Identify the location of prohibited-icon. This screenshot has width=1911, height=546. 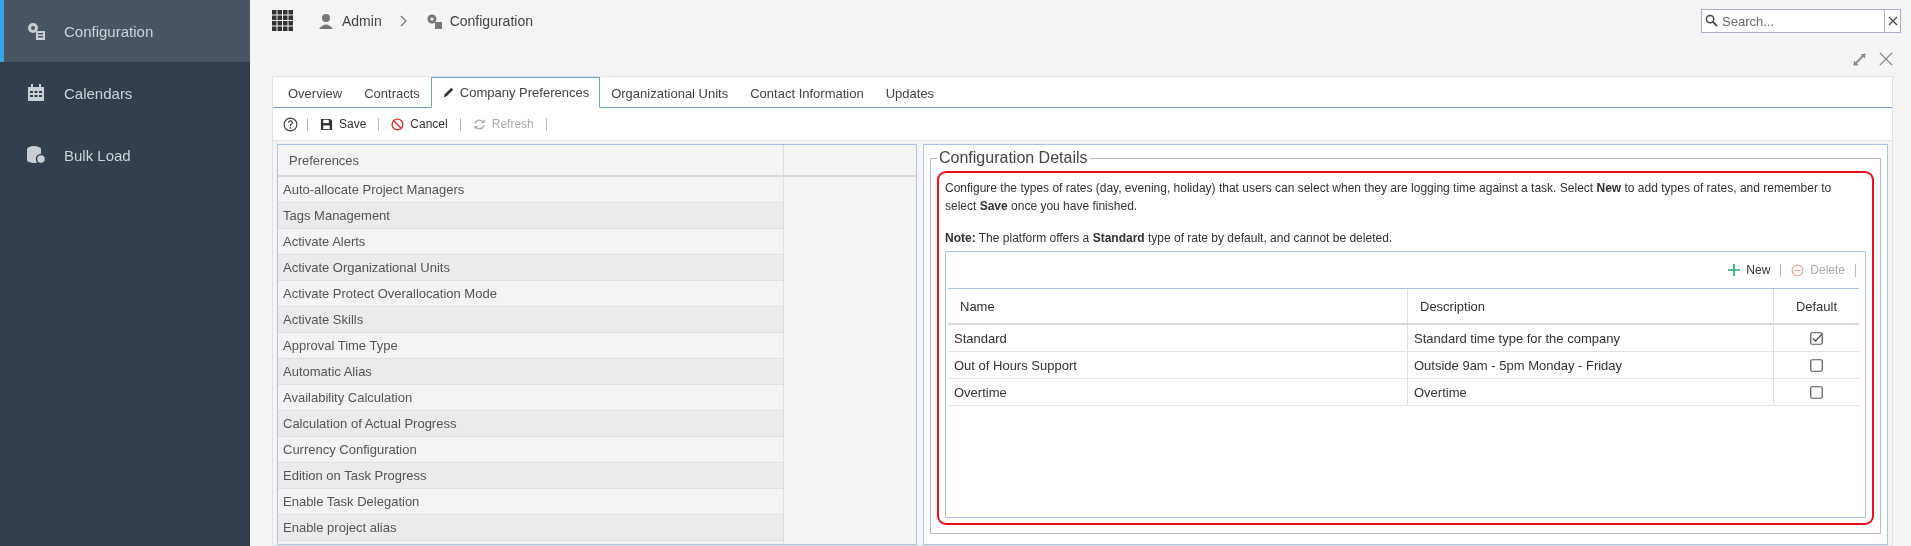
(398, 124).